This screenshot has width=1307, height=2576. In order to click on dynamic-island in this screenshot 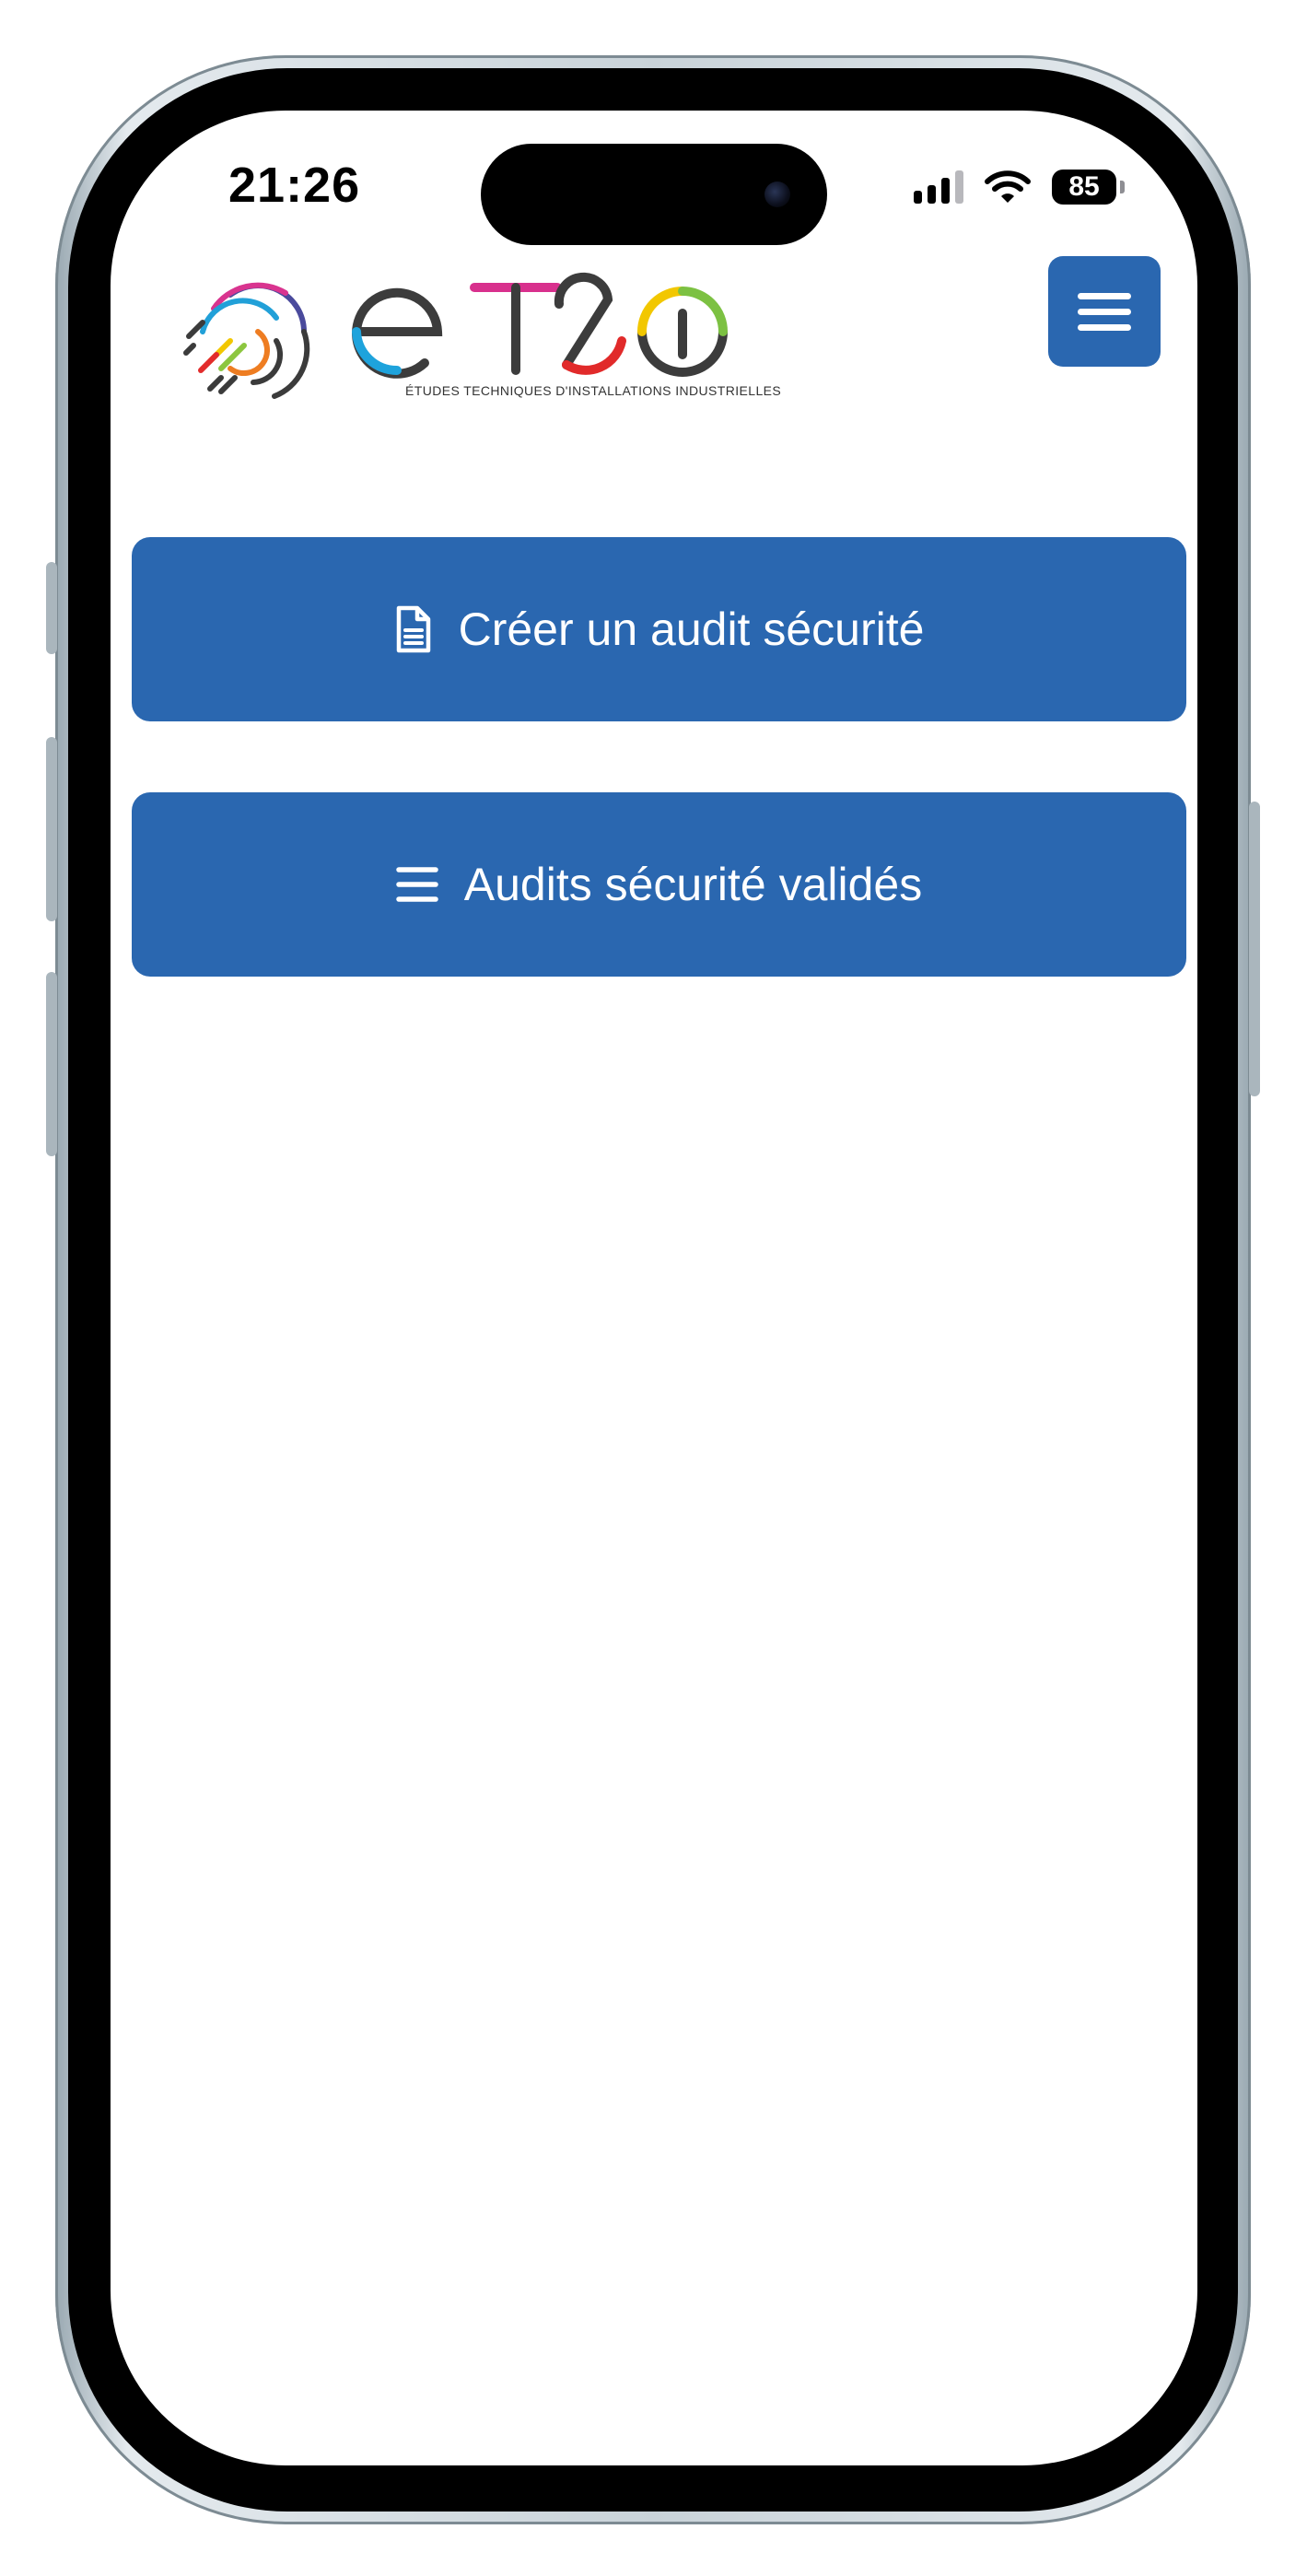, I will do `click(654, 195)`.